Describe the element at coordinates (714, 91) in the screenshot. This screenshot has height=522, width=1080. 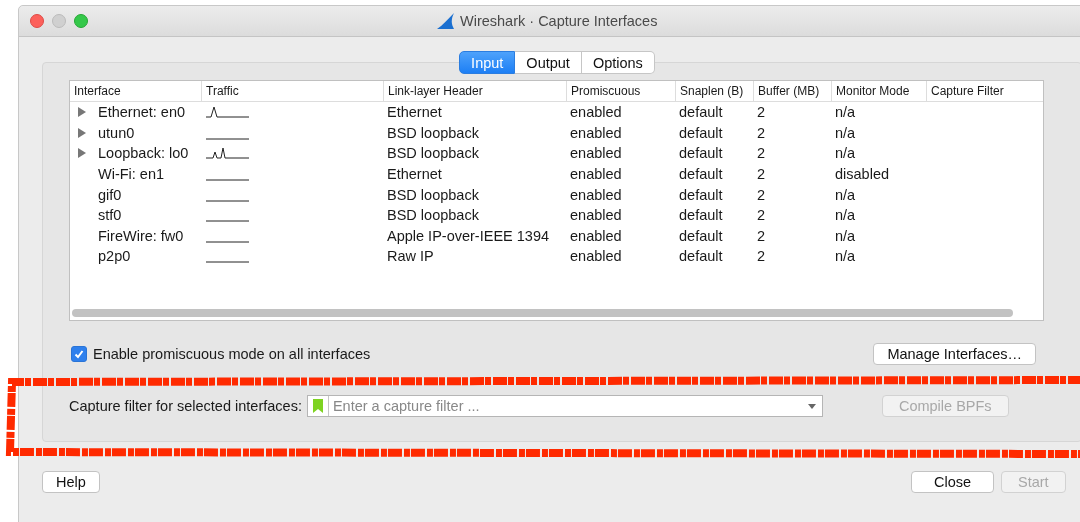
I see `column-header: Snaplen (B)` at that location.